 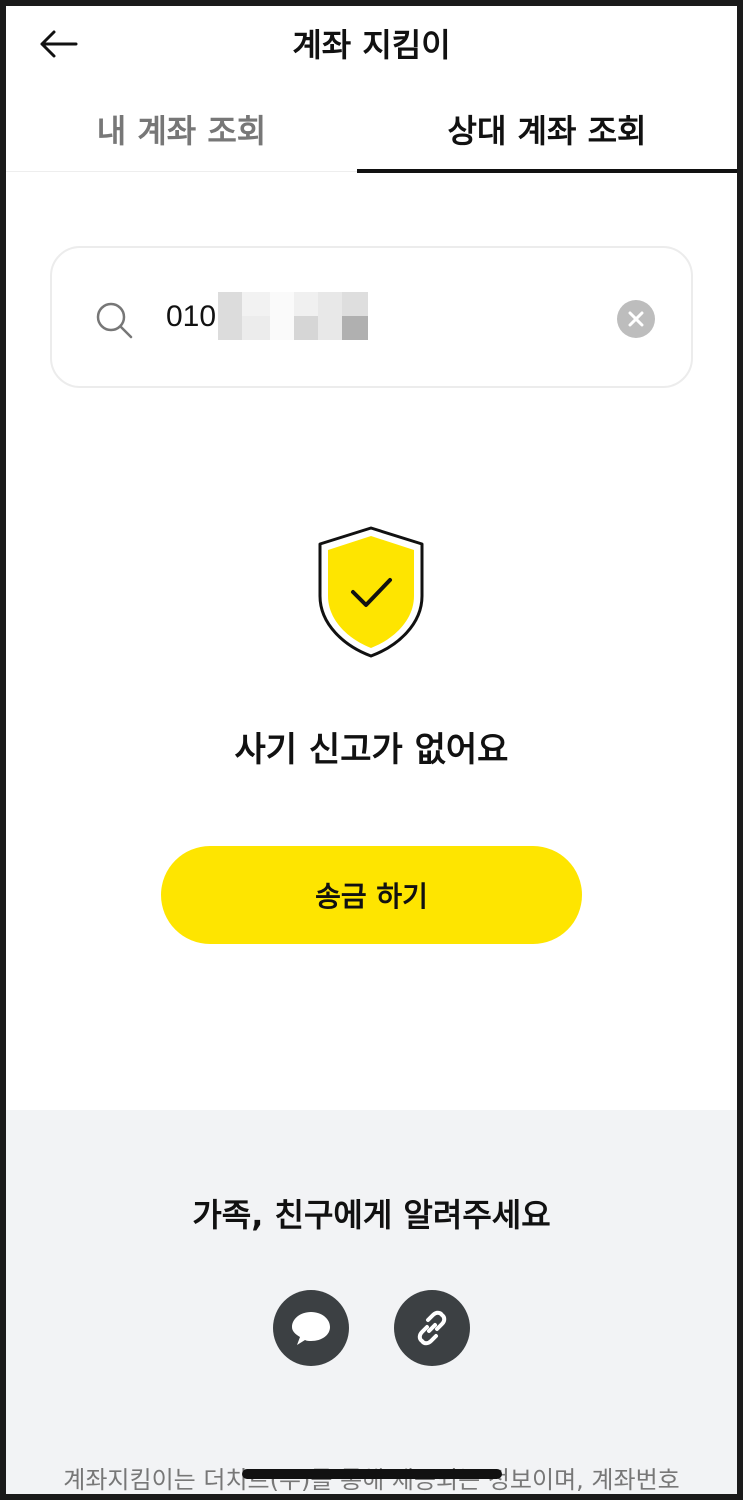 I want to click on home-indicator, so click(x=372, y=1474).